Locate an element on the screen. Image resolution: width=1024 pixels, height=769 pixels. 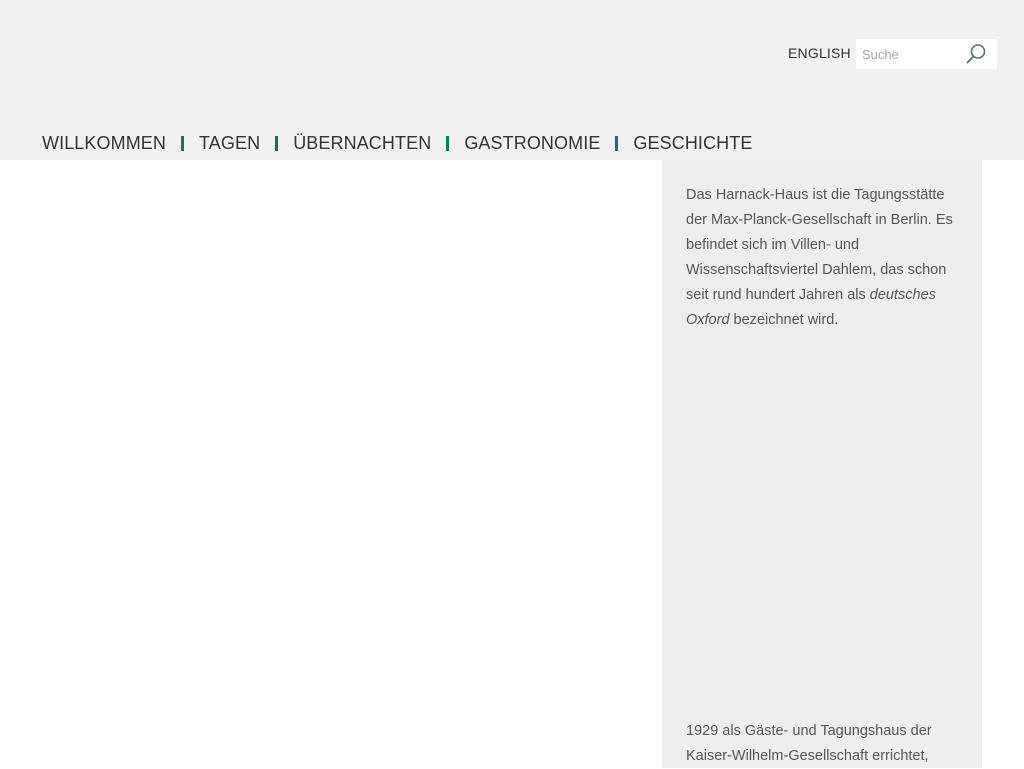
nav-item-uebernachten: ÜBERNACHTEN is located at coordinates (362, 143).